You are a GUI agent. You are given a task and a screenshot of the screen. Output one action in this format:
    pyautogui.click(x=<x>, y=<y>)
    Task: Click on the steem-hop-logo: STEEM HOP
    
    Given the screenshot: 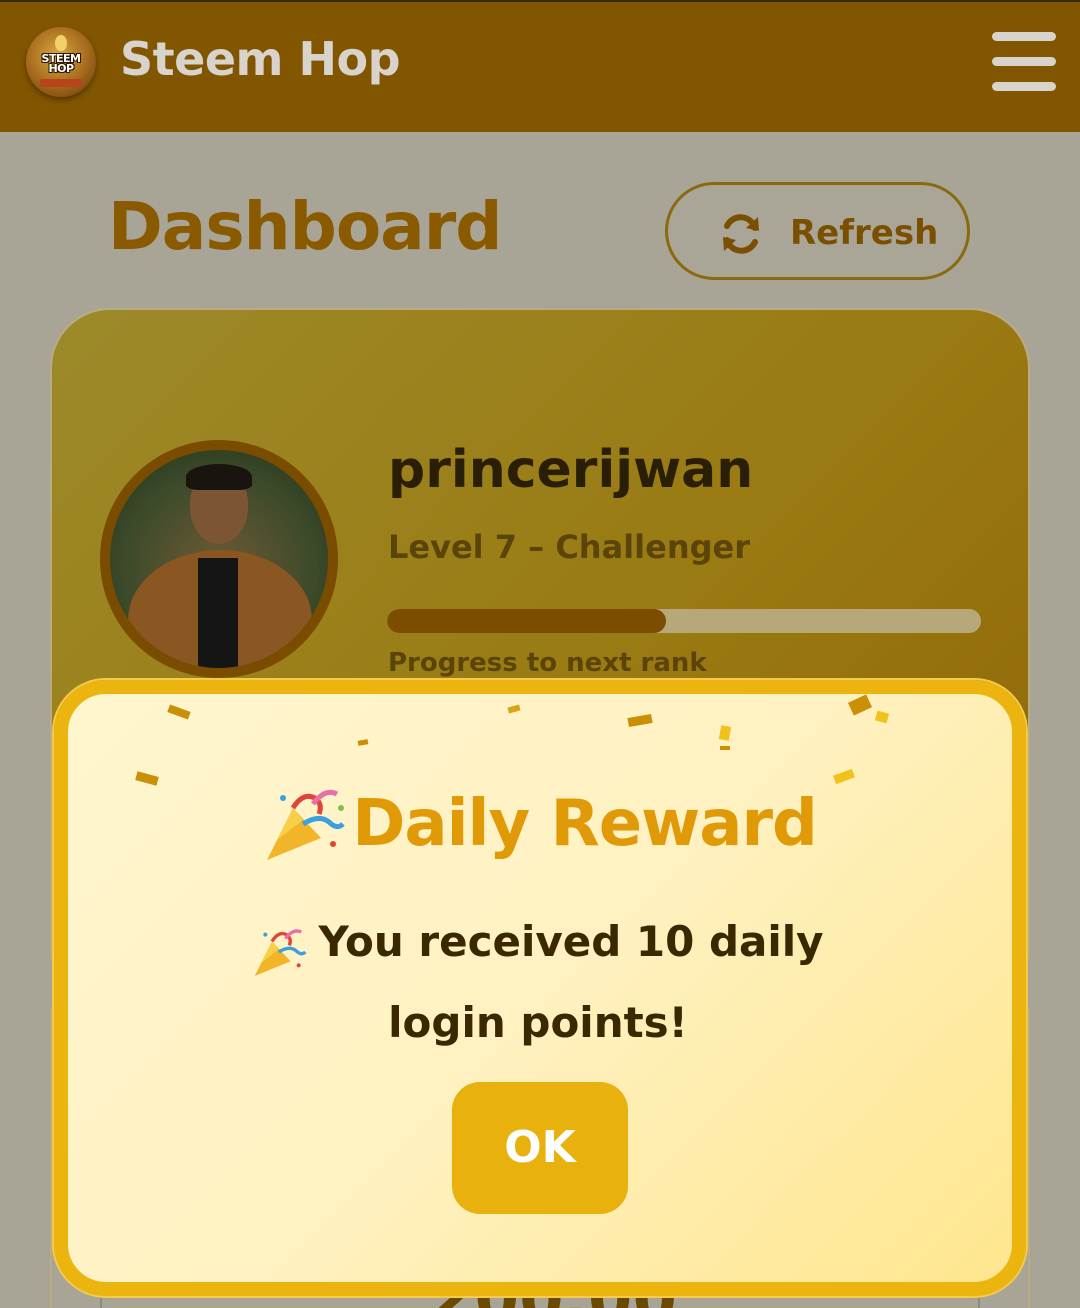 What is the action you would take?
    pyautogui.click(x=61, y=62)
    